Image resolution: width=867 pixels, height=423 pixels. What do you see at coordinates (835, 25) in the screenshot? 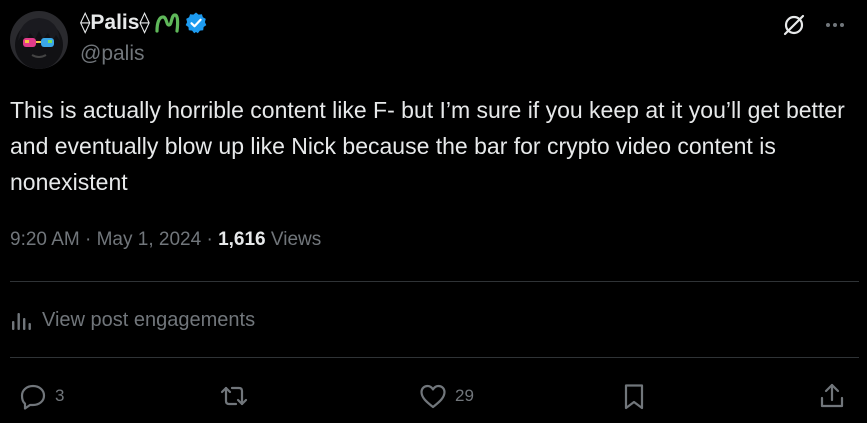
I see `more-icon` at bounding box center [835, 25].